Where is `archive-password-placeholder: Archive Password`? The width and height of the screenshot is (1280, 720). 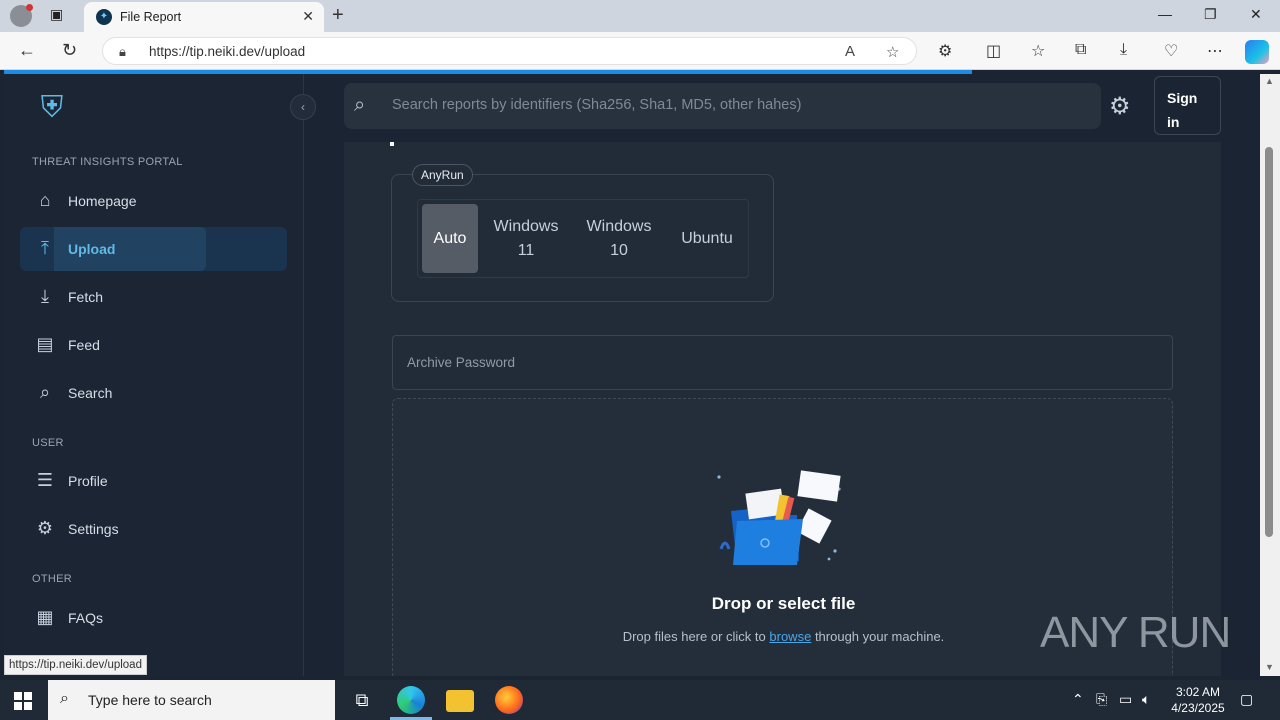
archive-password-placeholder: Archive Password is located at coordinates (461, 362).